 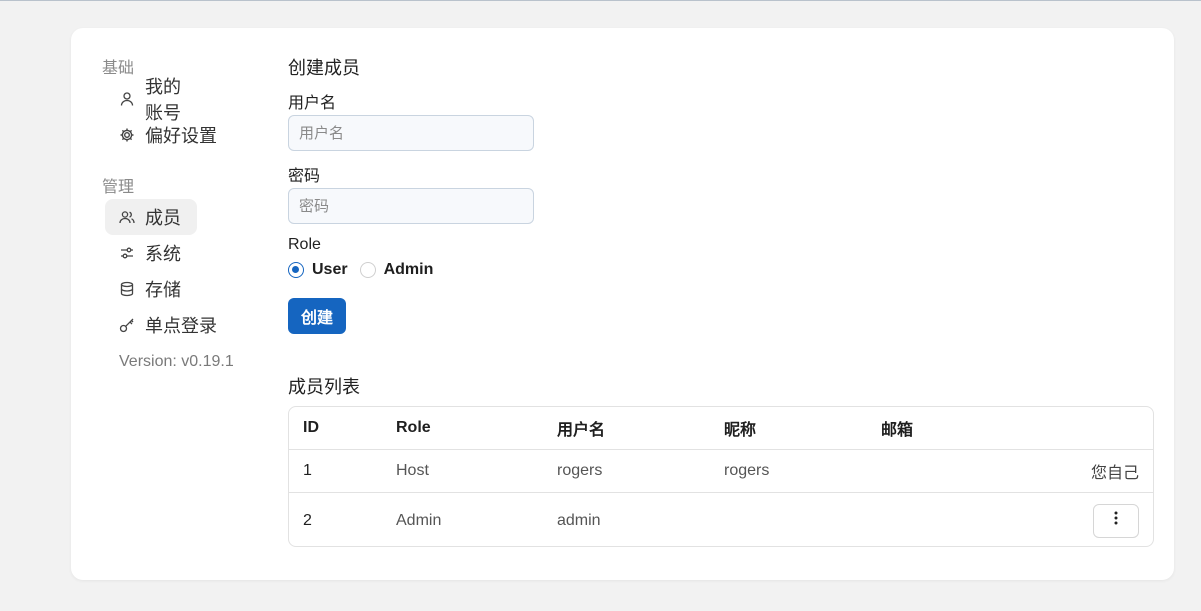 I want to click on version-label: Version: v0.19.1, so click(x=176, y=361).